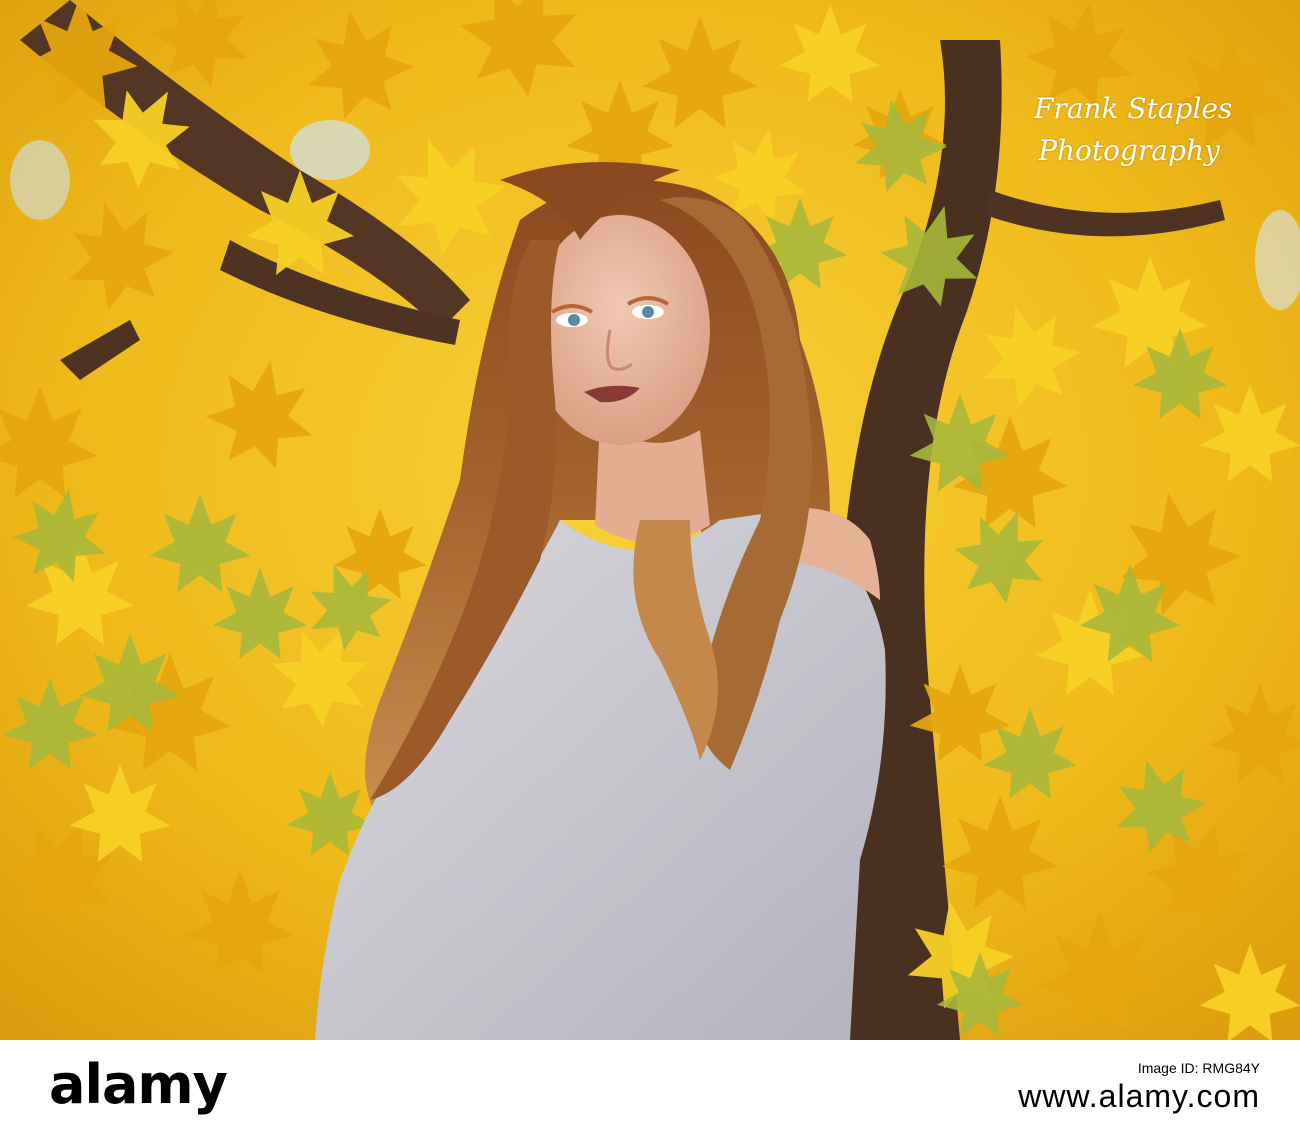 Image resolution: width=1300 pixels, height=1129 pixels. Describe the element at coordinates (1231, 1068) in the screenshot. I see `image-id-value: RMG84Y` at that location.